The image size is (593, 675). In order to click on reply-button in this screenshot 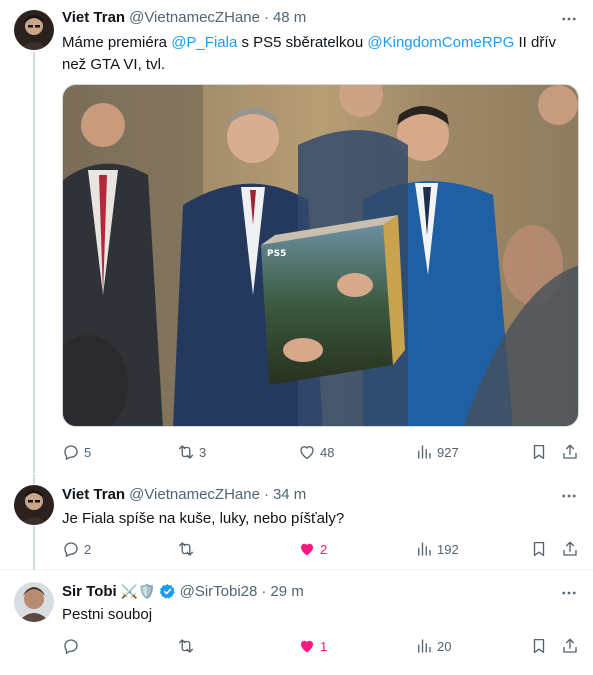, I will do `click(71, 646)`.